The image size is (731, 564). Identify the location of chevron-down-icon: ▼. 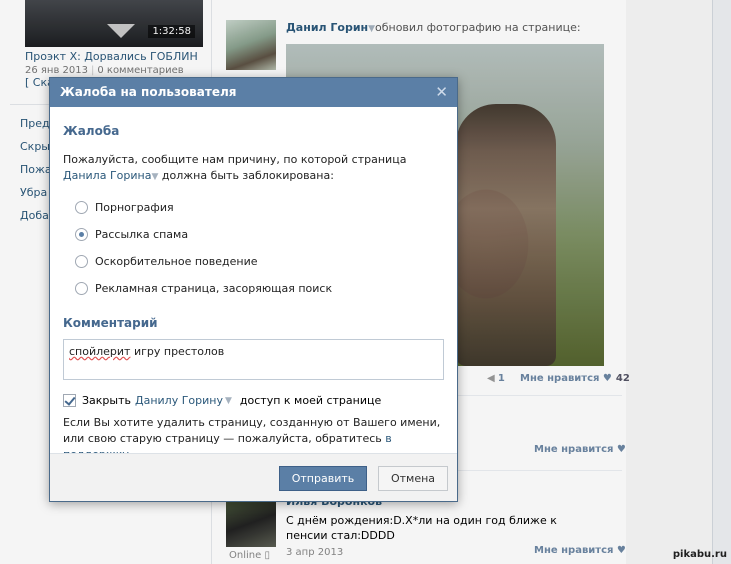
(228, 401).